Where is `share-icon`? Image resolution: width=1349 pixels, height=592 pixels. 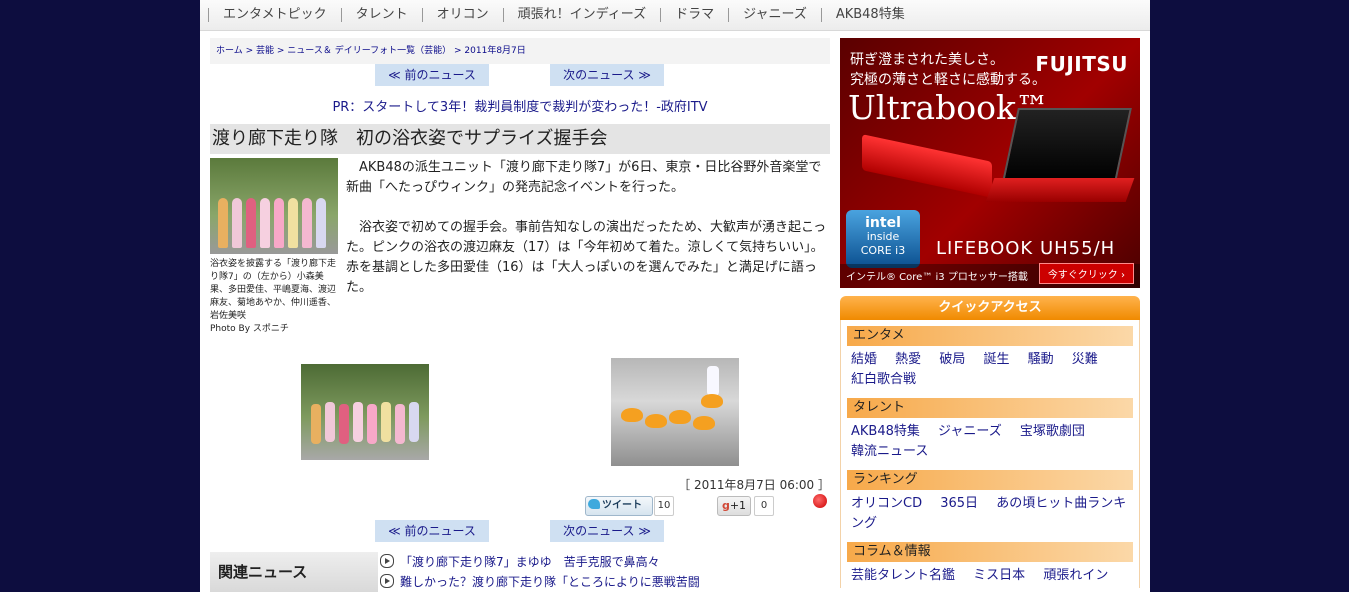 share-icon is located at coordinates (820, 501).